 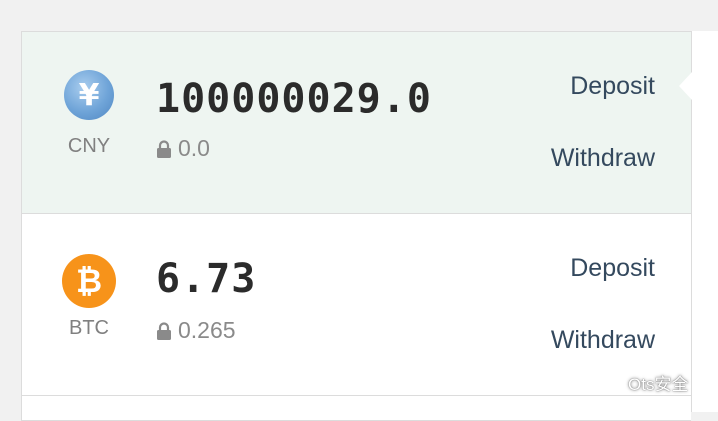 What do you see at coordinates (294, 99) in the screenshot?
I see `balance-amount: 100000029.0` at bounding box center [294, 99].